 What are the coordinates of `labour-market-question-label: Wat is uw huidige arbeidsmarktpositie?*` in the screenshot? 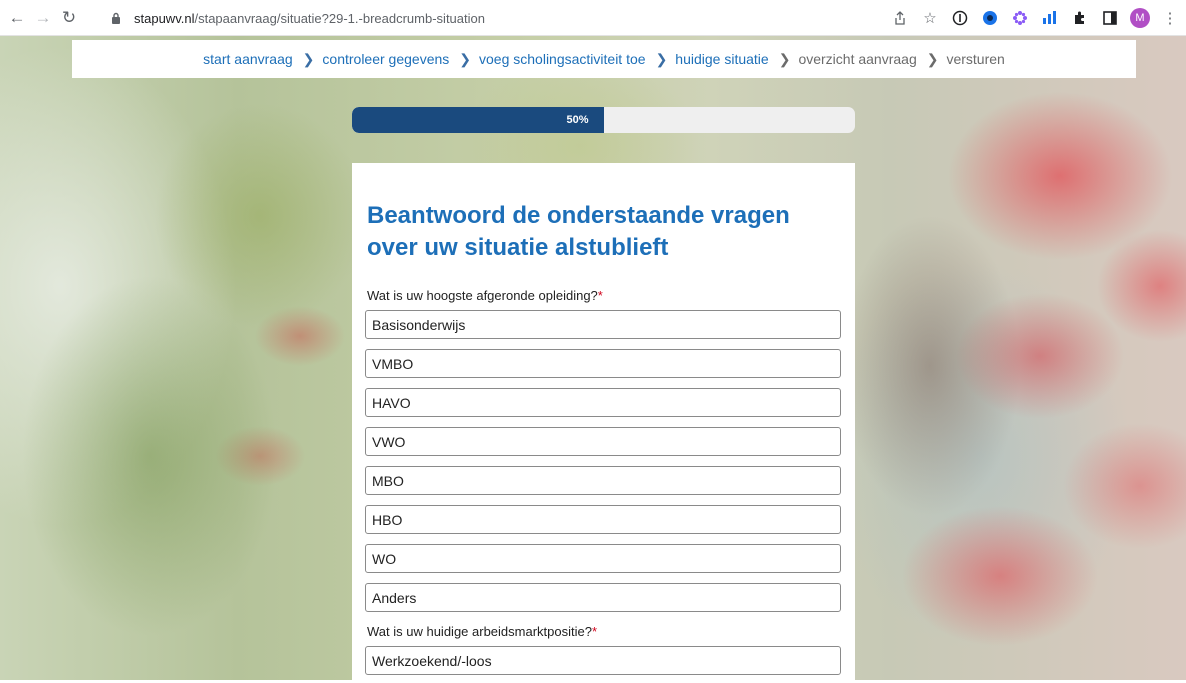 It's located at (482, 631).